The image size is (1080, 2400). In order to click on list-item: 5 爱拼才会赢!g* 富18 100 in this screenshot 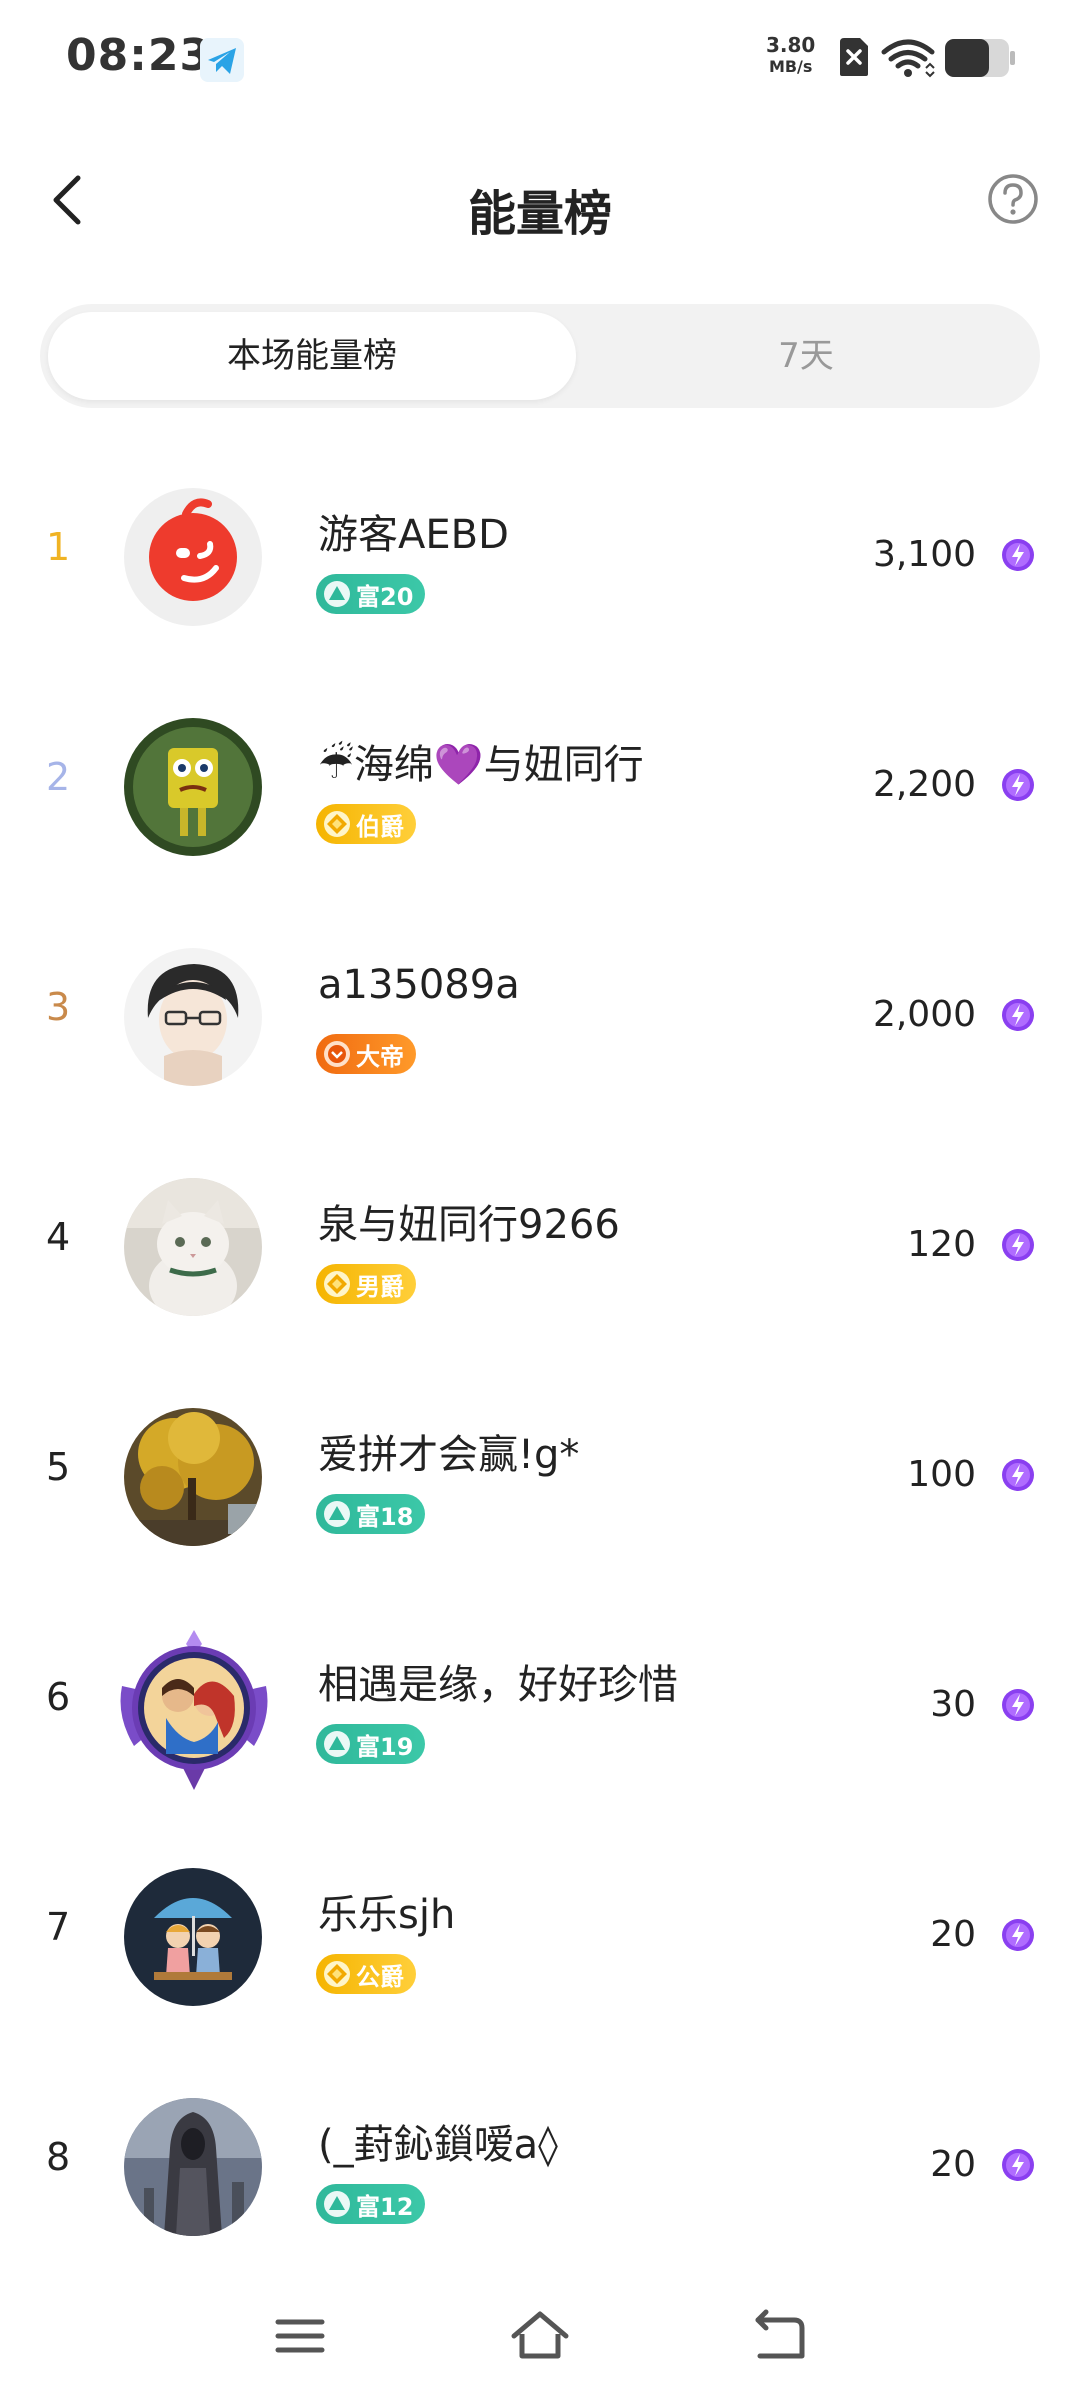, I will do `click(540, 1475)`.